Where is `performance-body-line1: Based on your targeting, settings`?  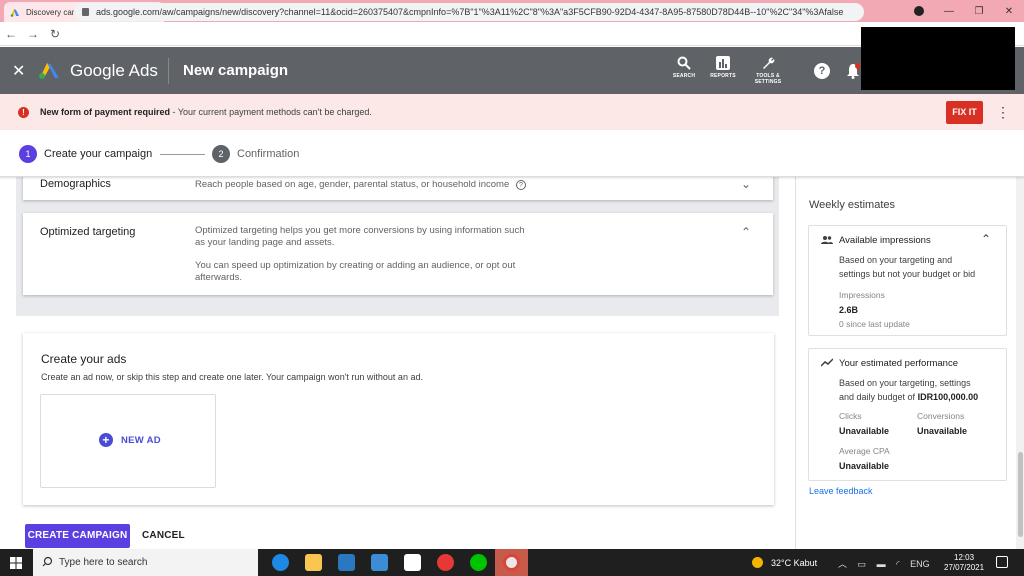 performance-body-line1: Based on your targeting, settings is located at coordinates (905, 383).